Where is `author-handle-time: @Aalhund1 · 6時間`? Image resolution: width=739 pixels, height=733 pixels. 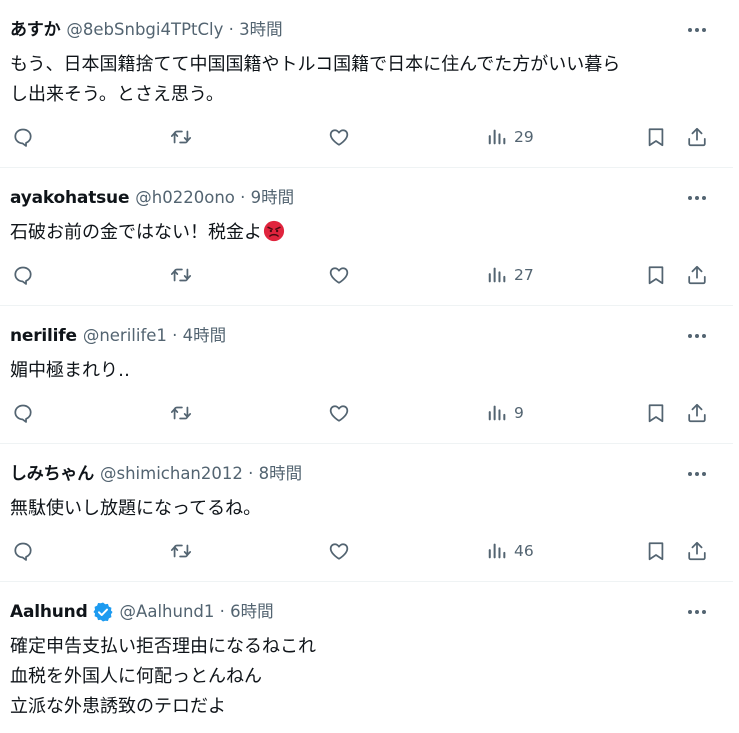
author-handle-time: @Aalhund1 · 6時間 is located at coordinates (197, 612).